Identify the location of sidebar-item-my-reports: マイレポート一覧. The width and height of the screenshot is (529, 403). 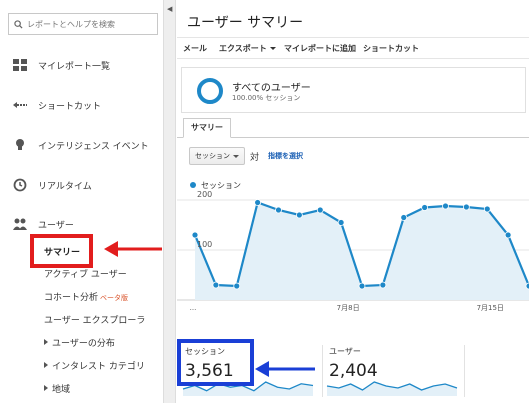
(82, 65).